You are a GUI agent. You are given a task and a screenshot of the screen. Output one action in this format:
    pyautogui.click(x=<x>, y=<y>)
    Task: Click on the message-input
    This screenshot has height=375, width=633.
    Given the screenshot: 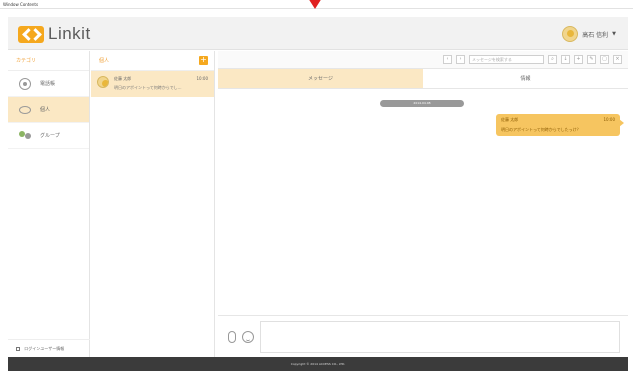 What is the action you would take?
    pyautogui.click(x=440, y=336)
    